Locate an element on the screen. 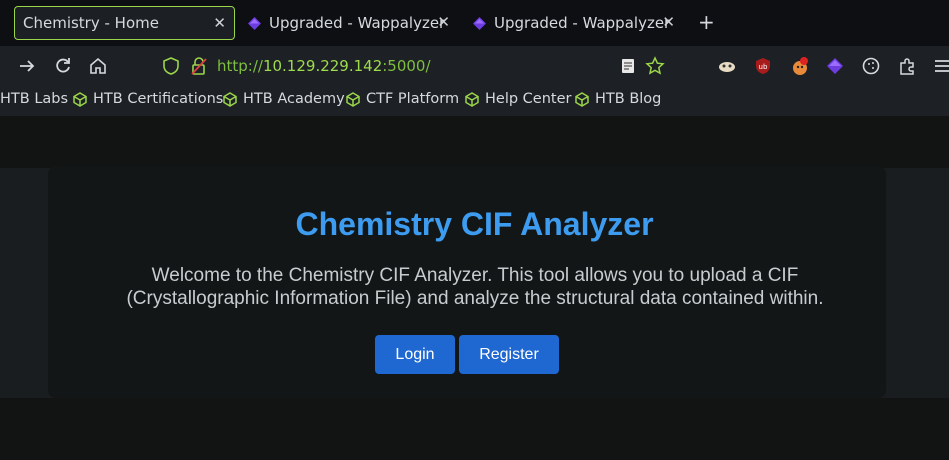 Image resolution: width=949 pixels, height=460 pixels. svg-text: ub is located at coordinates (763, 67).